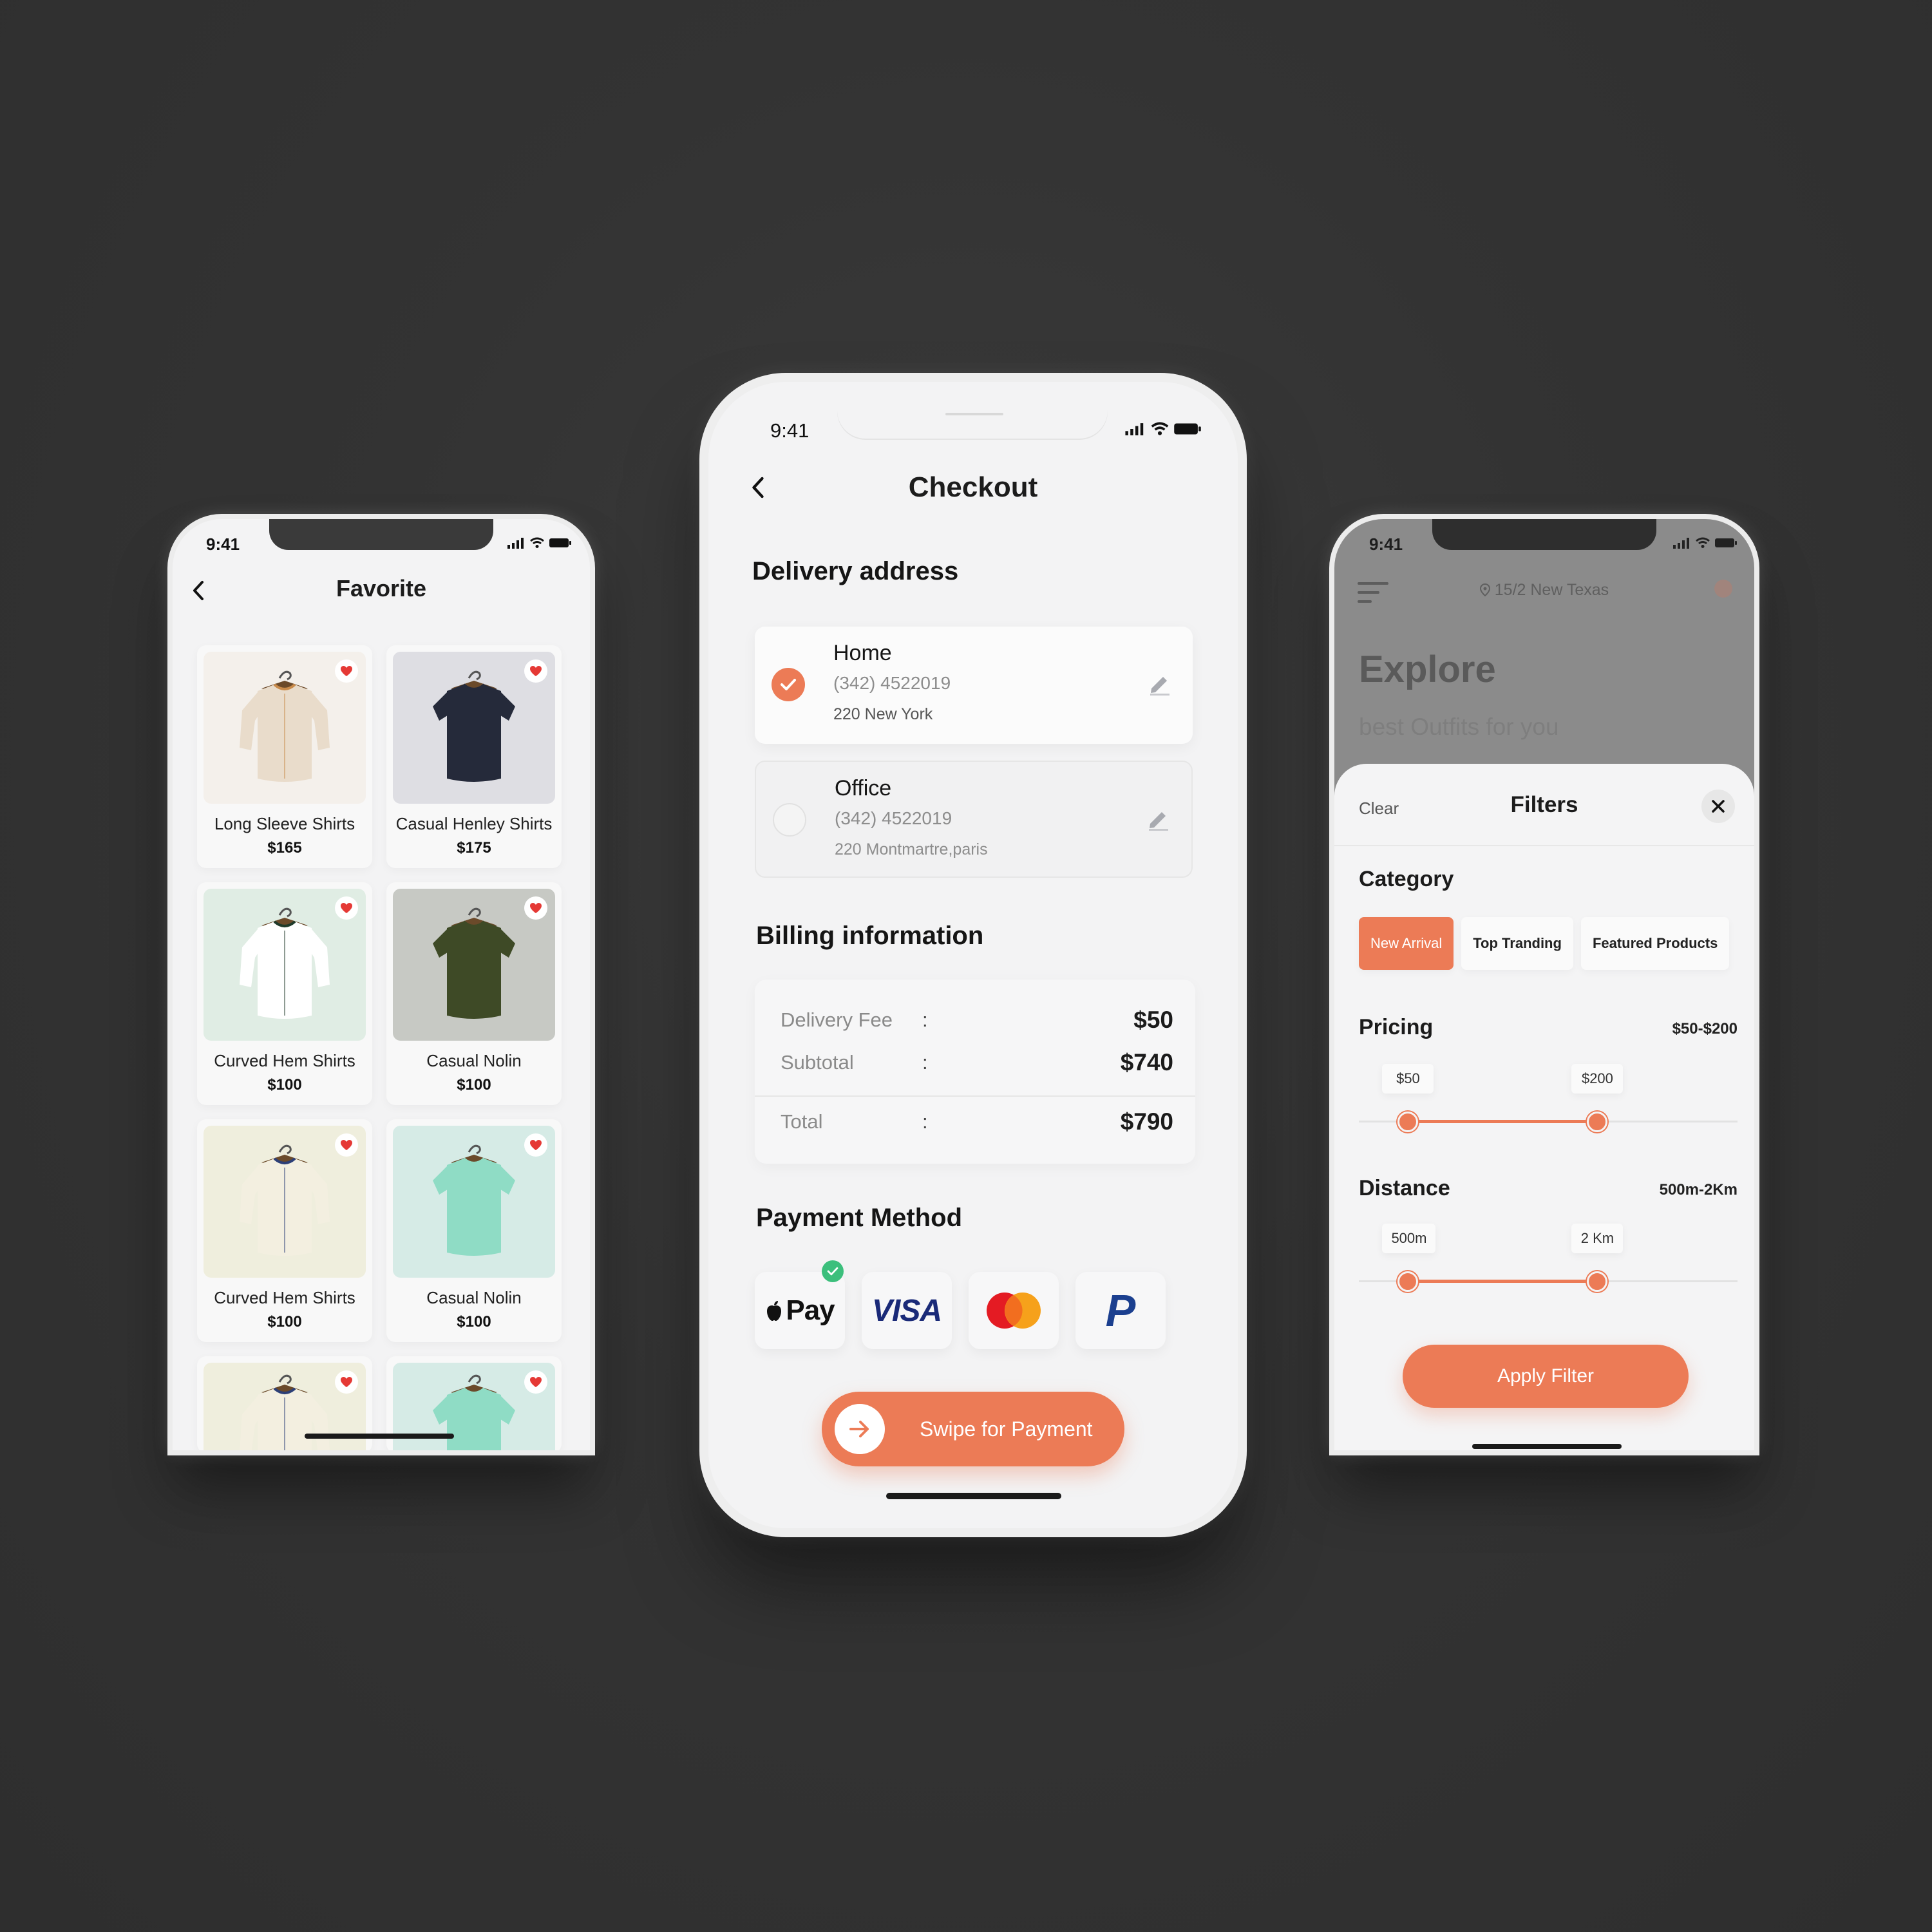 This screenshot has width=1932, height=1932. What do you see at coordinates (833, 1271) in the screenshot?
I see `selected-check-icon` at bounding box center [833, 1271].